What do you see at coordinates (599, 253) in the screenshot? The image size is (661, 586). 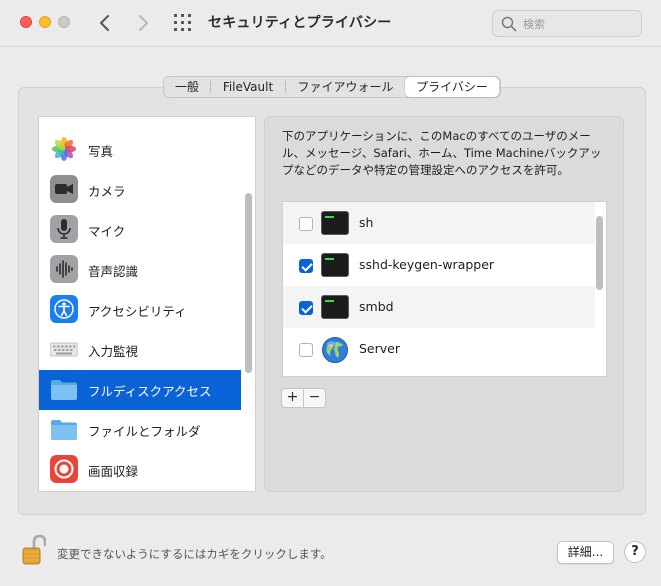 I see `app-list-scrollbar` at bounding box center [599, 253].